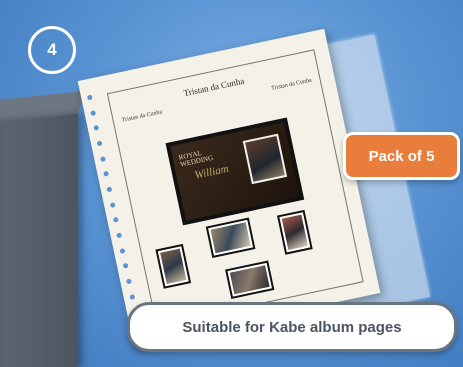 The width and height of the screenshot is (463, 367). I want to click on page-header-left: Tristan da Cunha, so click(142, 116).